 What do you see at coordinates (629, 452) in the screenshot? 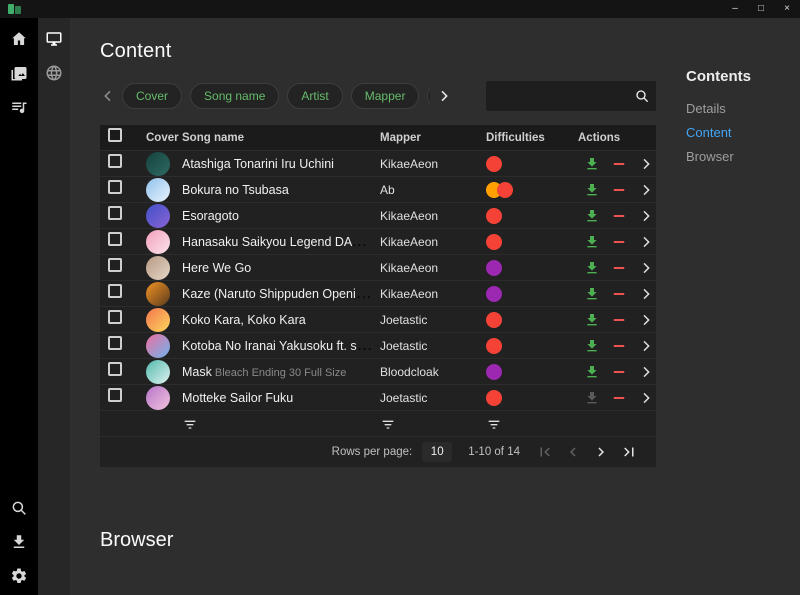
I see `last-page-icon` at bounding box center [629, 452].